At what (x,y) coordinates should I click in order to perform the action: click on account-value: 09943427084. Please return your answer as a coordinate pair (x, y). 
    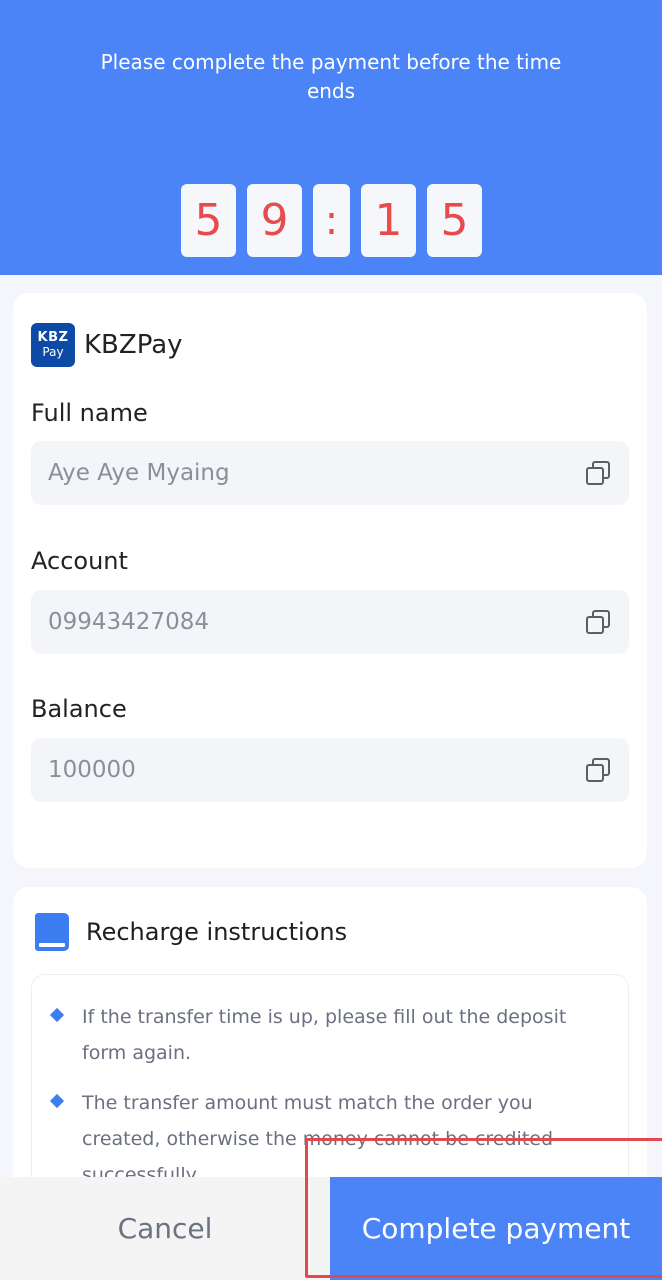
    Looking at the image, I should click on (128, 622).